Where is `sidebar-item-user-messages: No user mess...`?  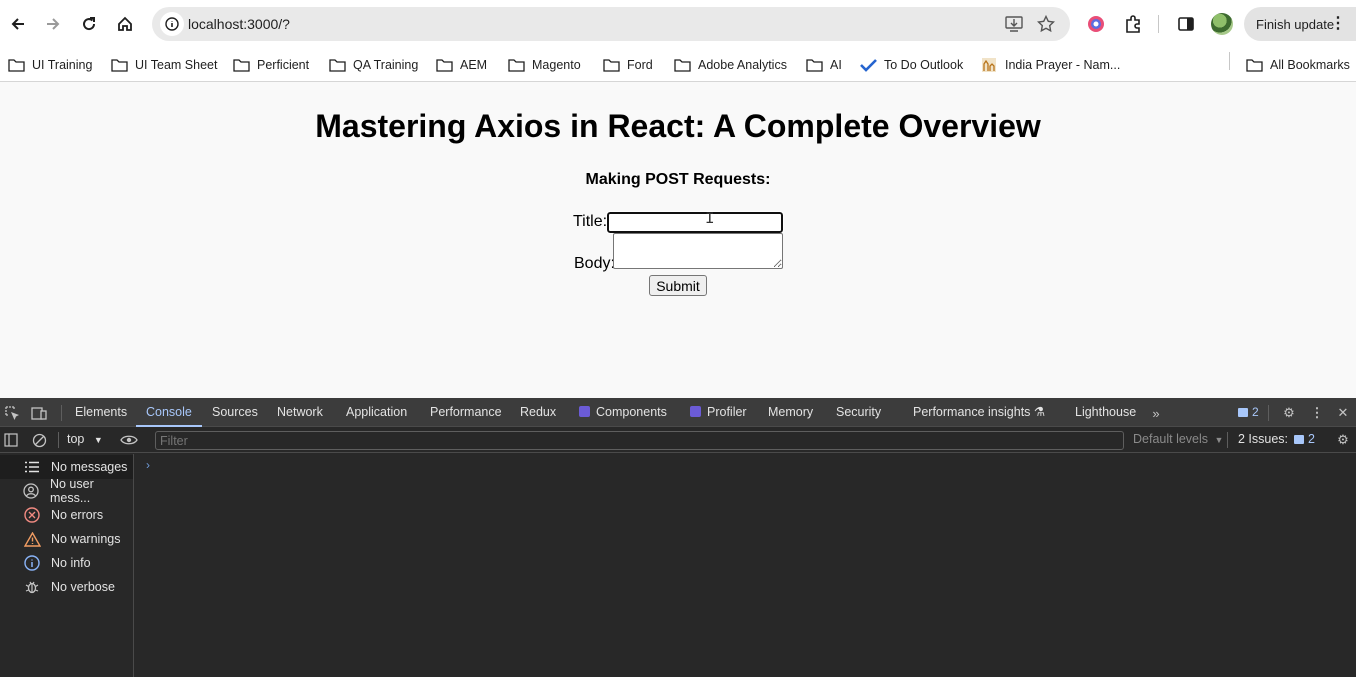
sidebar-item-user-messages: No user mess... is located at coordinates (66, 491).